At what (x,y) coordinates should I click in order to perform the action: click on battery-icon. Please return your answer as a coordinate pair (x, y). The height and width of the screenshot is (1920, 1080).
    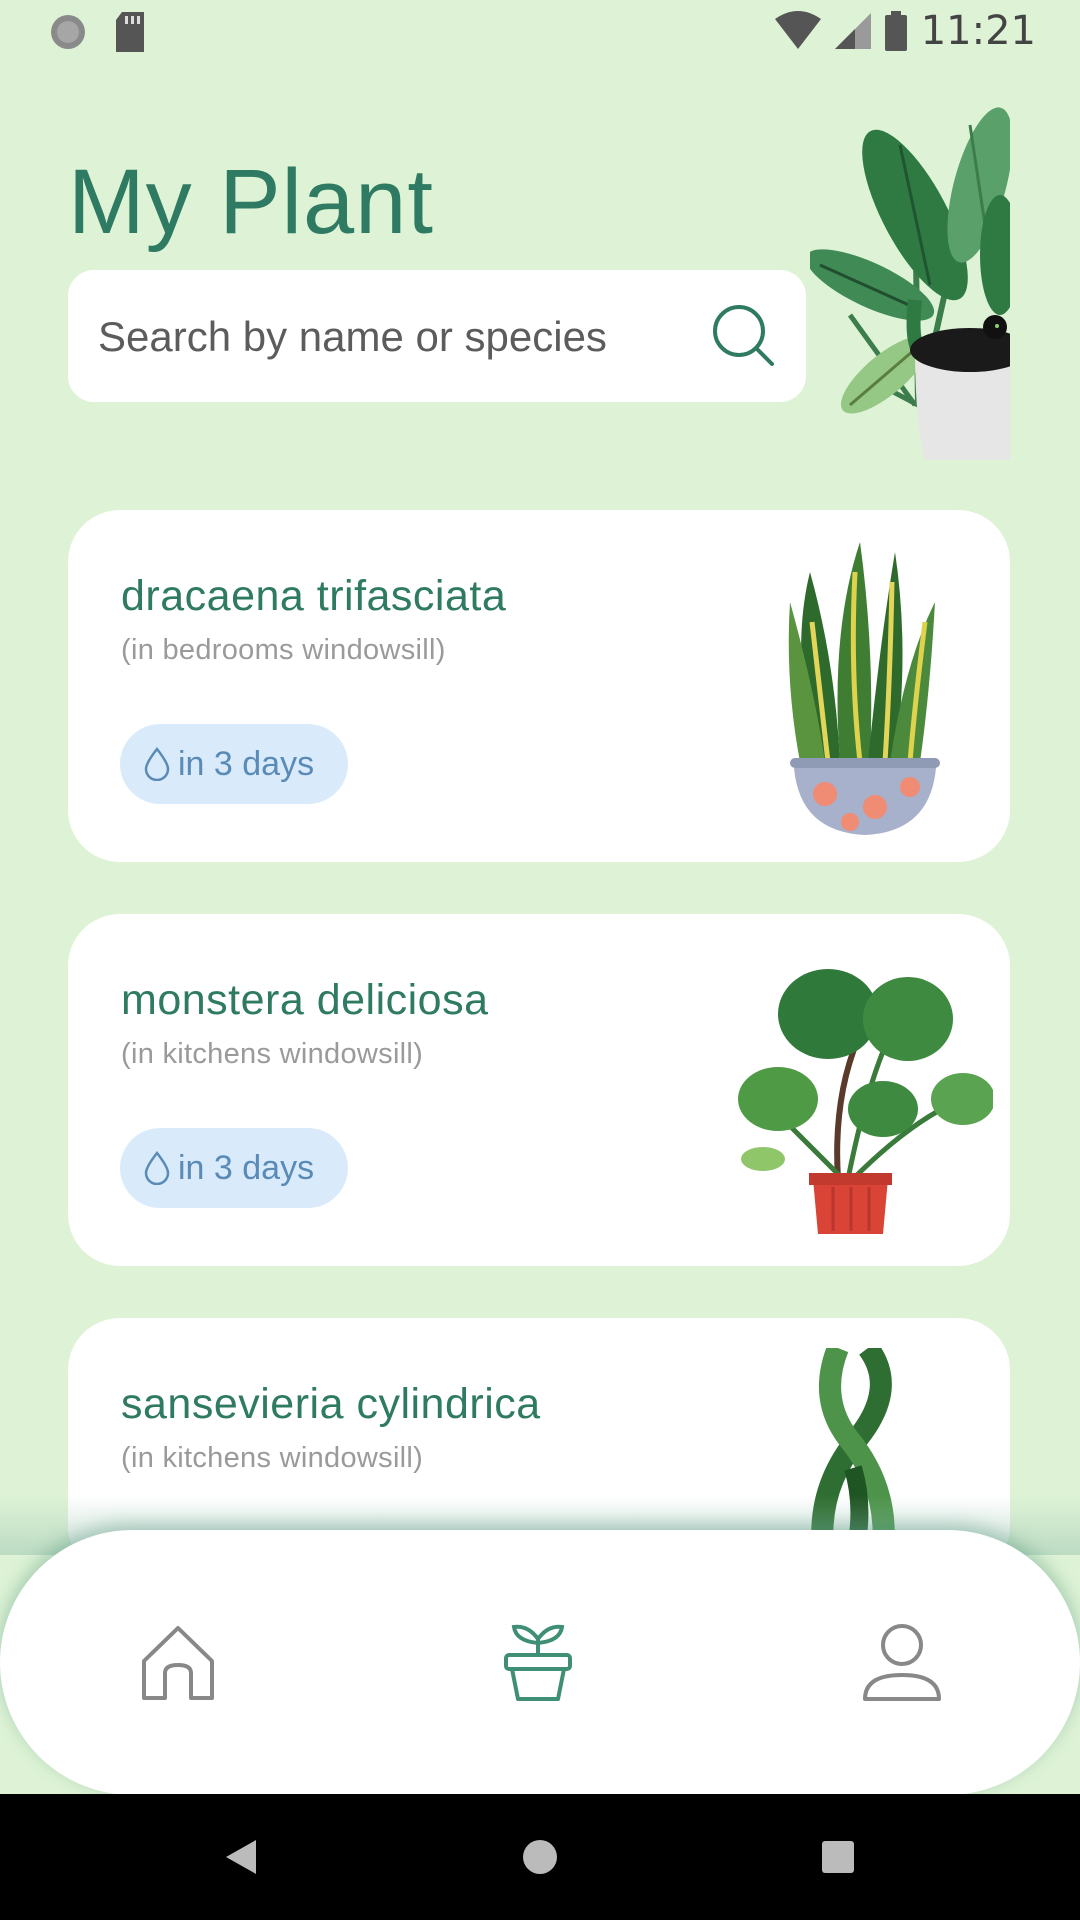
    Looking at the image, I should click on (895, 31).